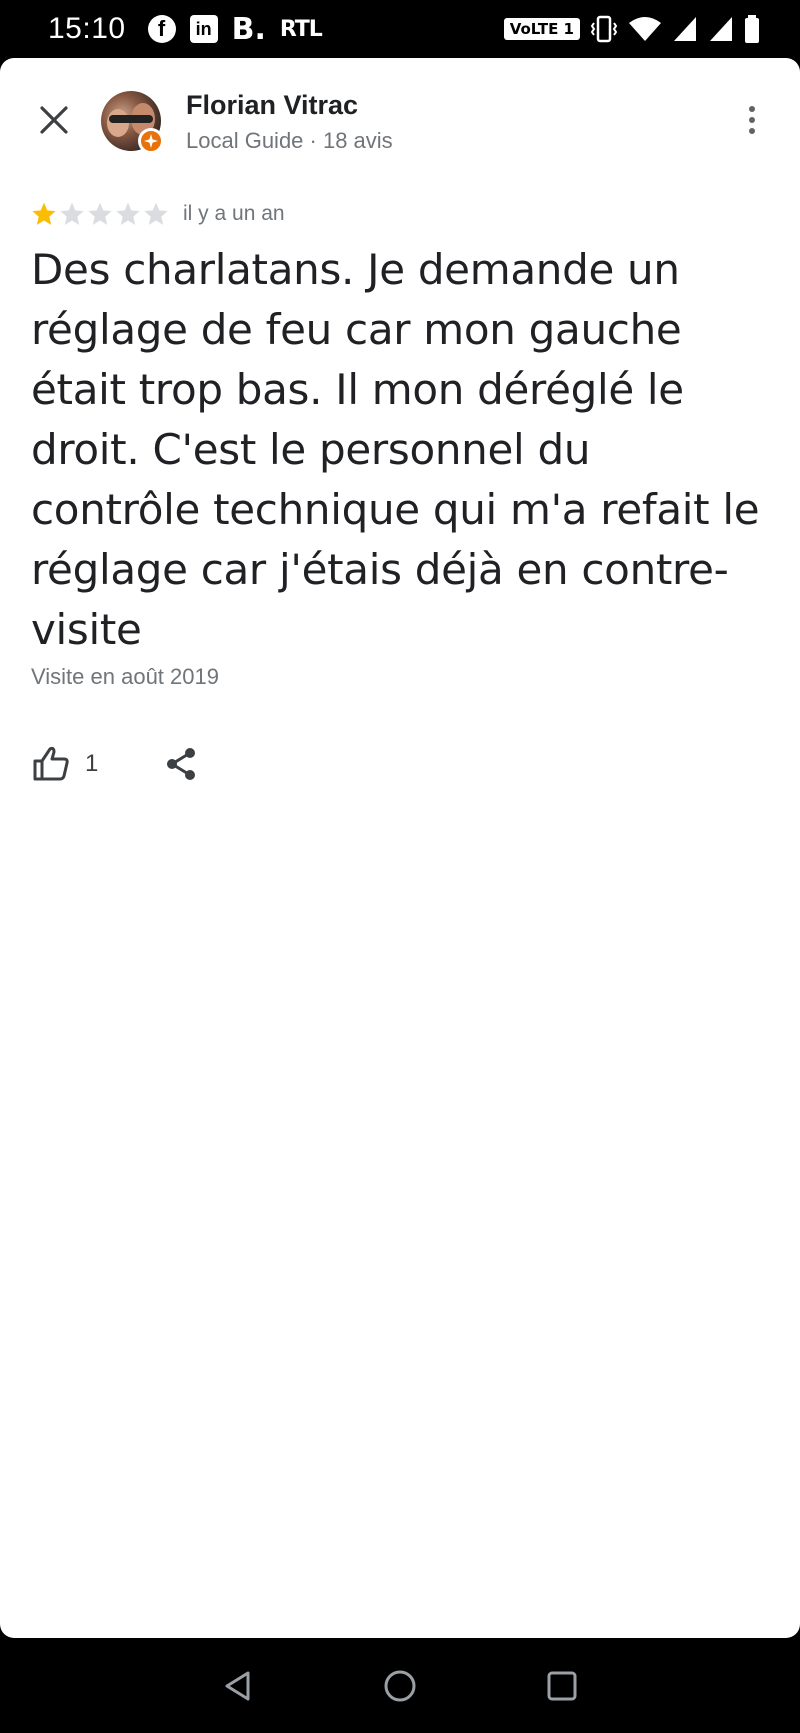 This screenshot has height=1733, width=800. I want to click on home-circle-icon, so click(400, 1685).